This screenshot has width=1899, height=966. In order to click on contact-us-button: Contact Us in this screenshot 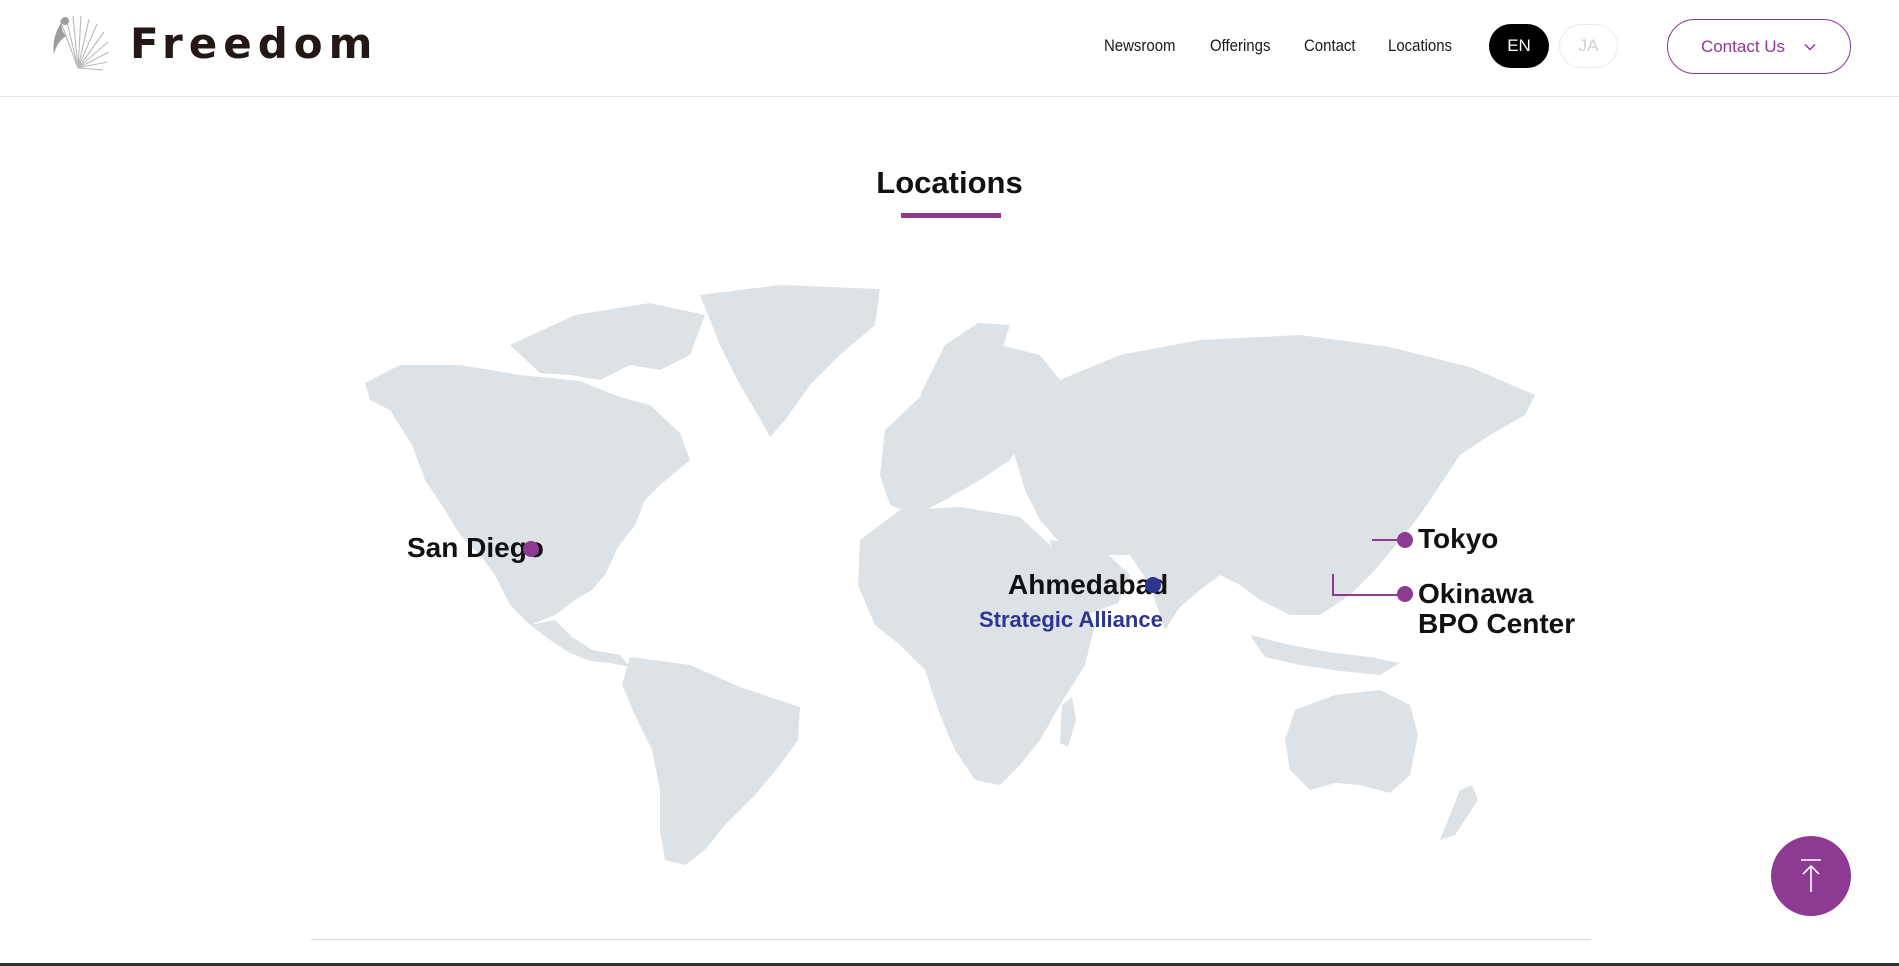, I will do `click(1759, 46)`.